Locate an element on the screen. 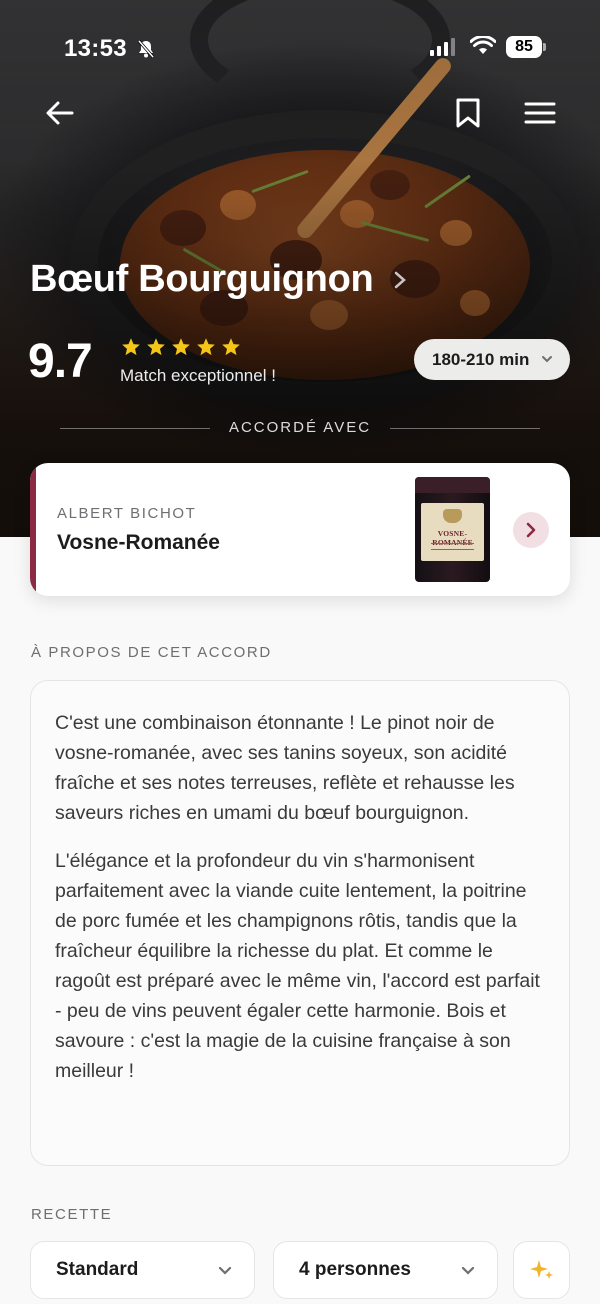 Image resolution: width=600 pixels, height=1304 pixels. servings-value: 4 personnes is located at coordinates (355, 1269).